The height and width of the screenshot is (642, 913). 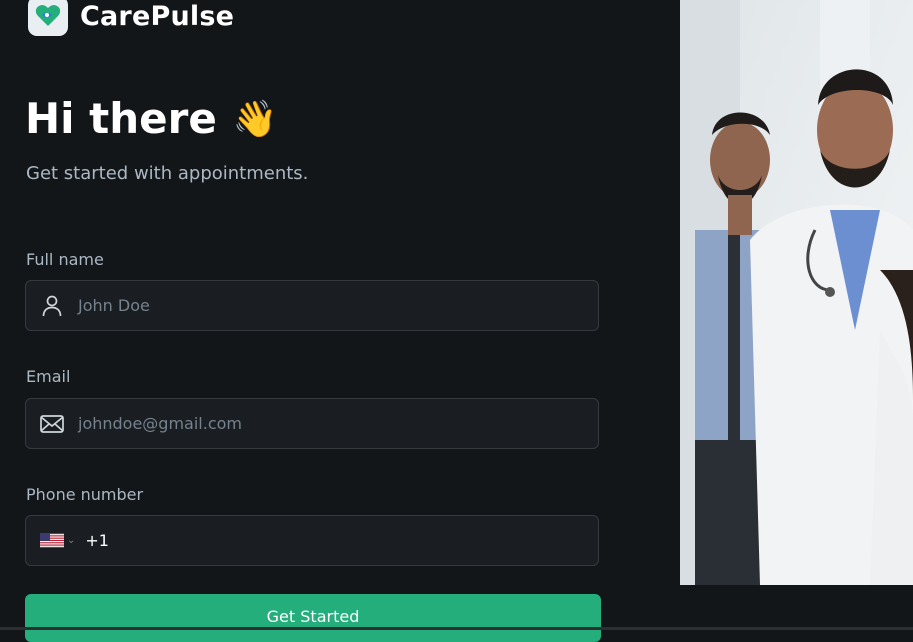 I want to click on page-title: Hi there 👋, so click(x=151, y=118).